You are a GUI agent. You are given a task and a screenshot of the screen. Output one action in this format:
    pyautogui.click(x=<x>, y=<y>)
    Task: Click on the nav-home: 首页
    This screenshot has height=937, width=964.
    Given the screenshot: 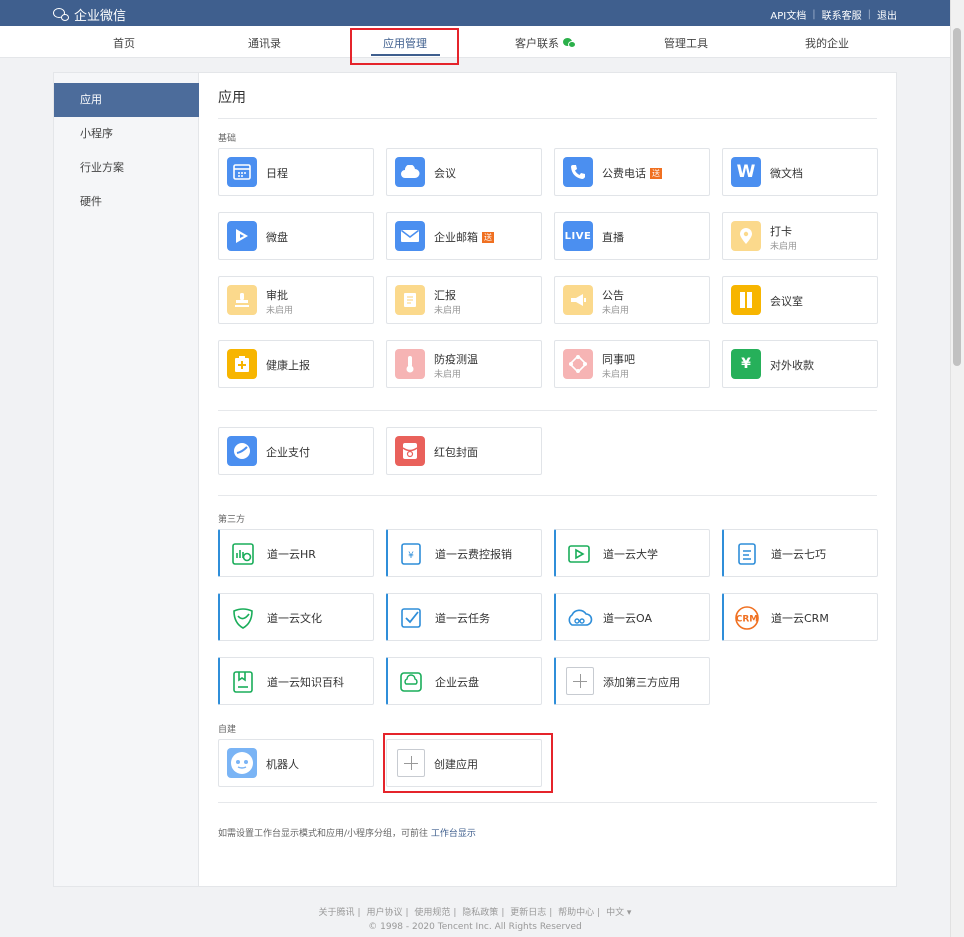 What is the action you would take?
    pyautogui.click(x=124, y=43)
    